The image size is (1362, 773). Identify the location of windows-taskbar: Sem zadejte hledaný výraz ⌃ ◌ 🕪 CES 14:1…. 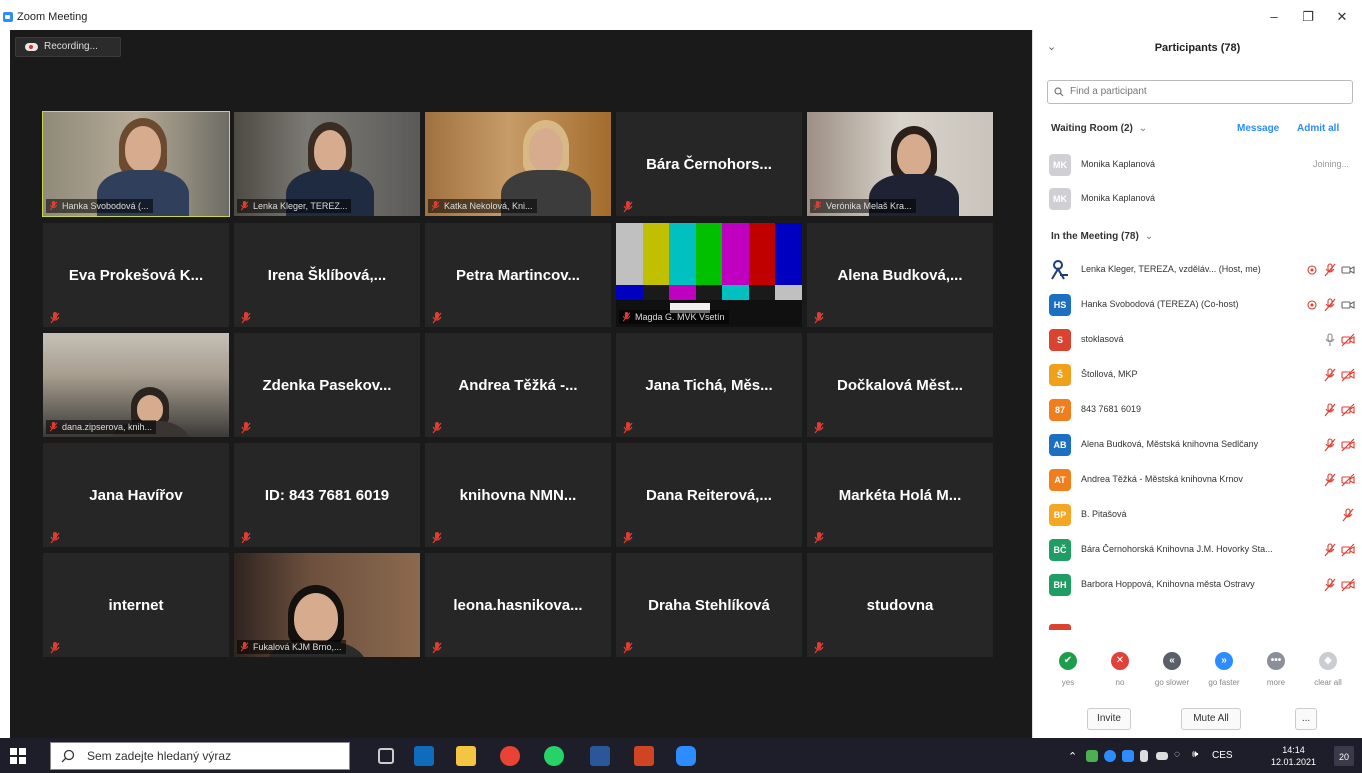
(681, 755).